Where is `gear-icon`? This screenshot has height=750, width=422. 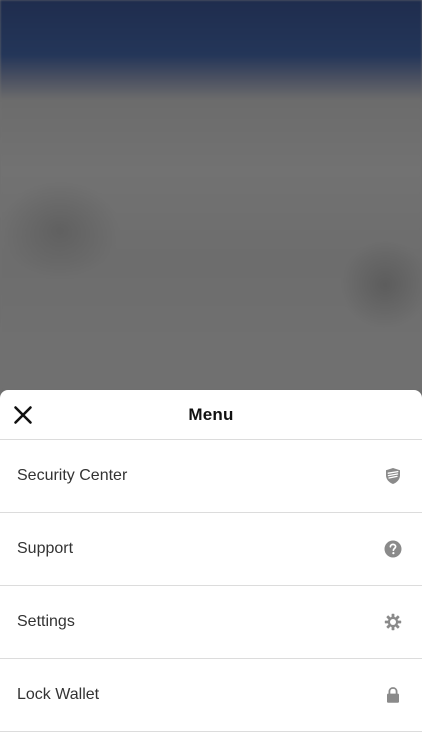
gear-icon is located at coordinates (393, 622).